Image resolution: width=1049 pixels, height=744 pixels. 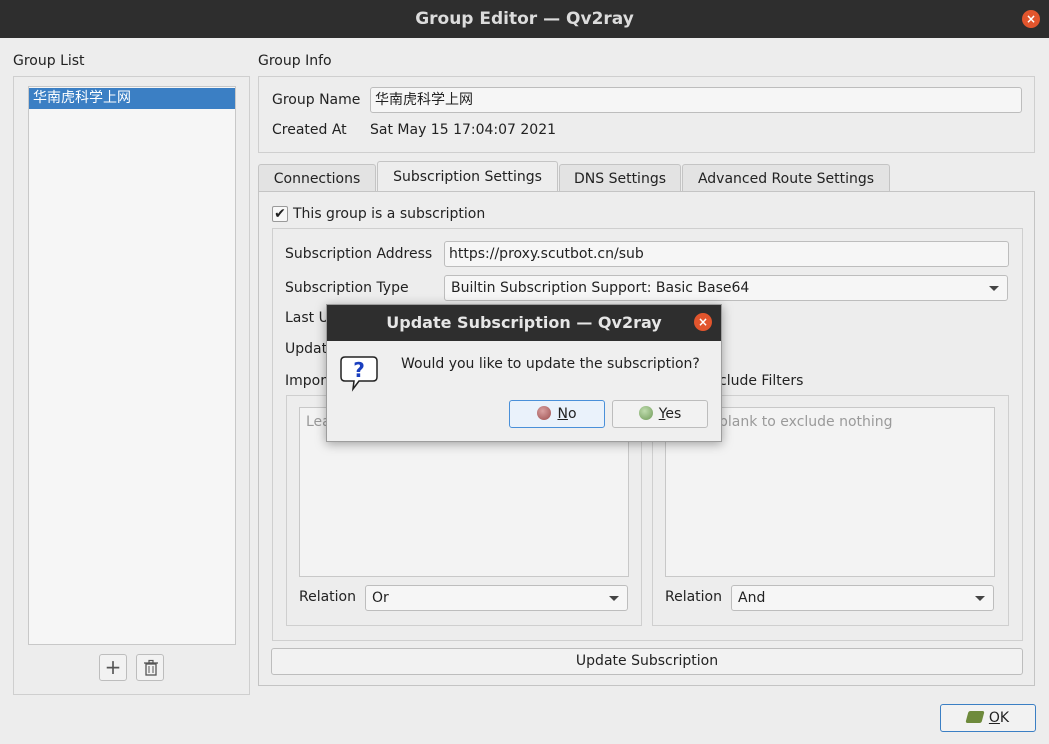 I want to click on window-titlebar: Group Editor — Qv2ray, so click(x=524, y=19).